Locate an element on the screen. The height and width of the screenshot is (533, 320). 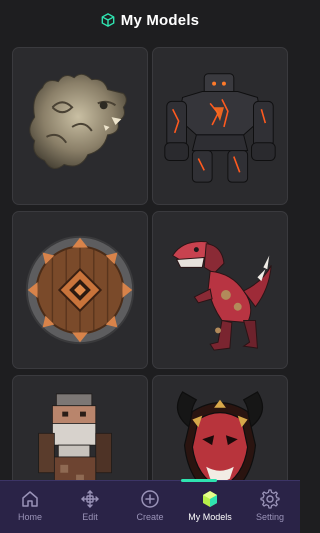
model-card-rune-shield is located at coordinates (80, 290).